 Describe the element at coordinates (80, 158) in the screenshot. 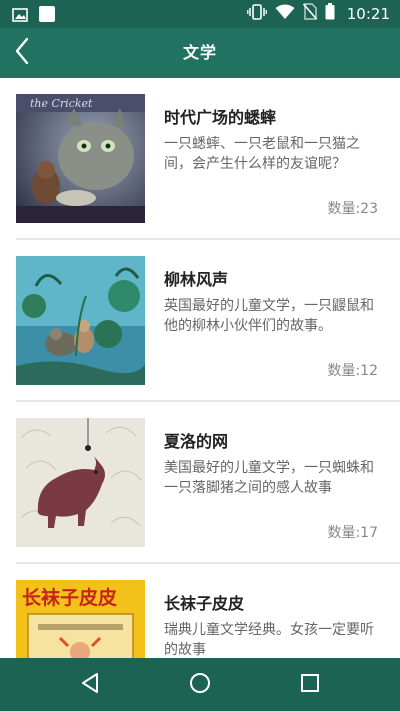

I see `book-cover: the Cricket` at that location.